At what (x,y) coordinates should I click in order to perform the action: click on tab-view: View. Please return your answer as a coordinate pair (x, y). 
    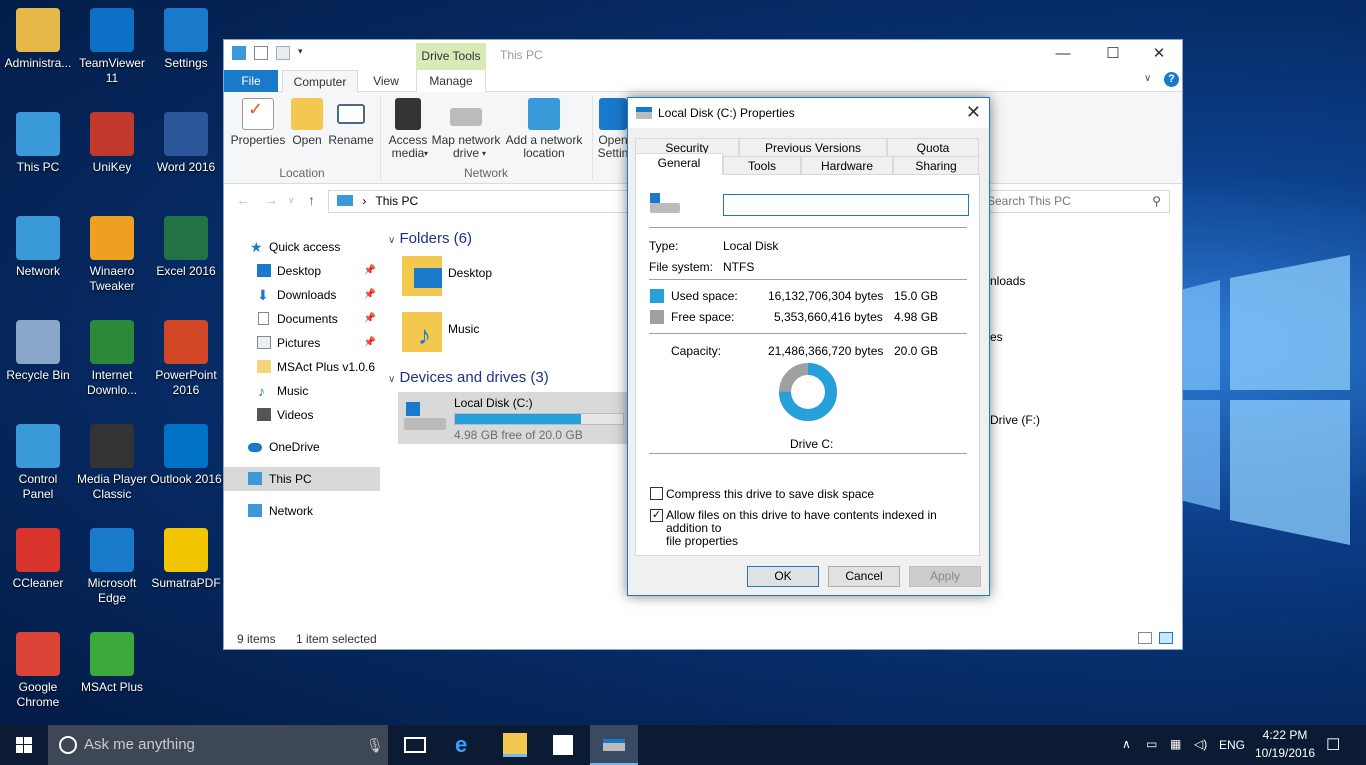
    Looking at the image, I should click on (386, 81).